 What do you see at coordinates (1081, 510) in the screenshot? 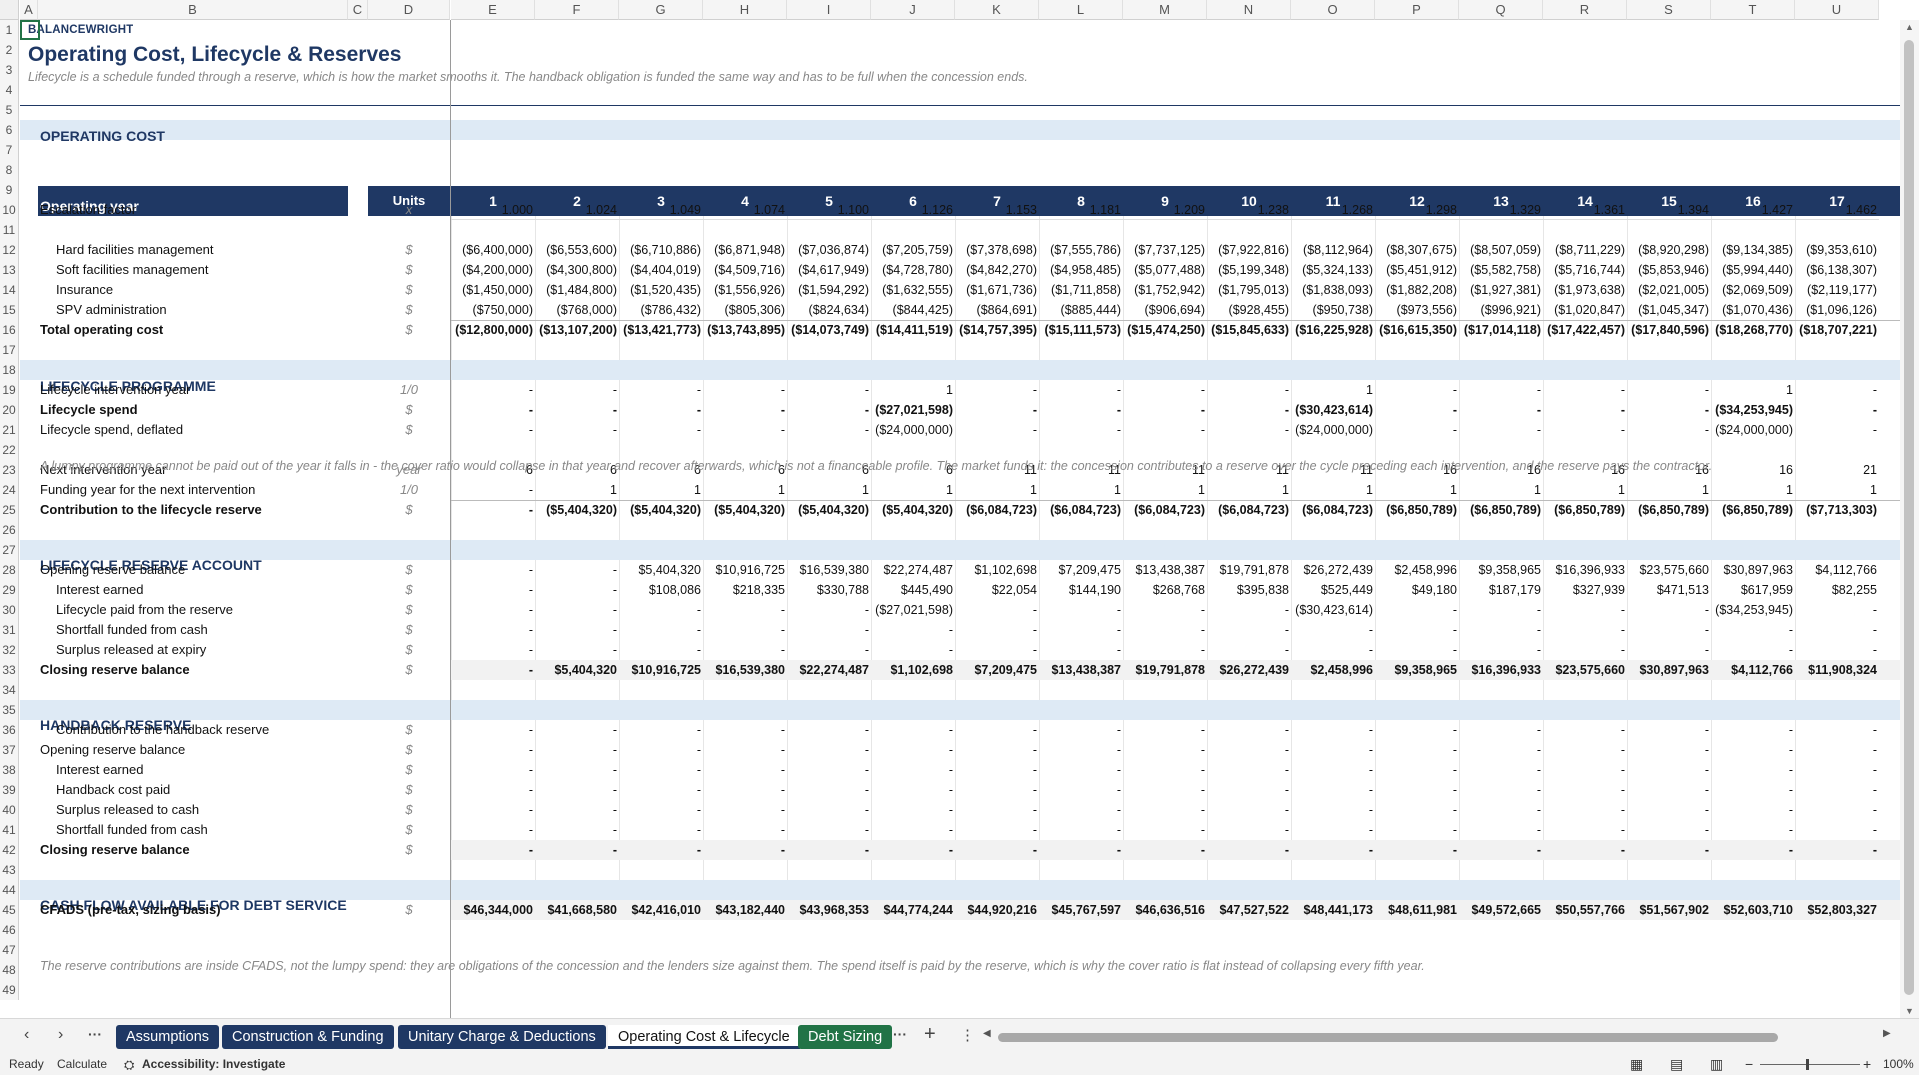
I see `value-cell: ($6,084,723)` at bounding box center [1081, 510].